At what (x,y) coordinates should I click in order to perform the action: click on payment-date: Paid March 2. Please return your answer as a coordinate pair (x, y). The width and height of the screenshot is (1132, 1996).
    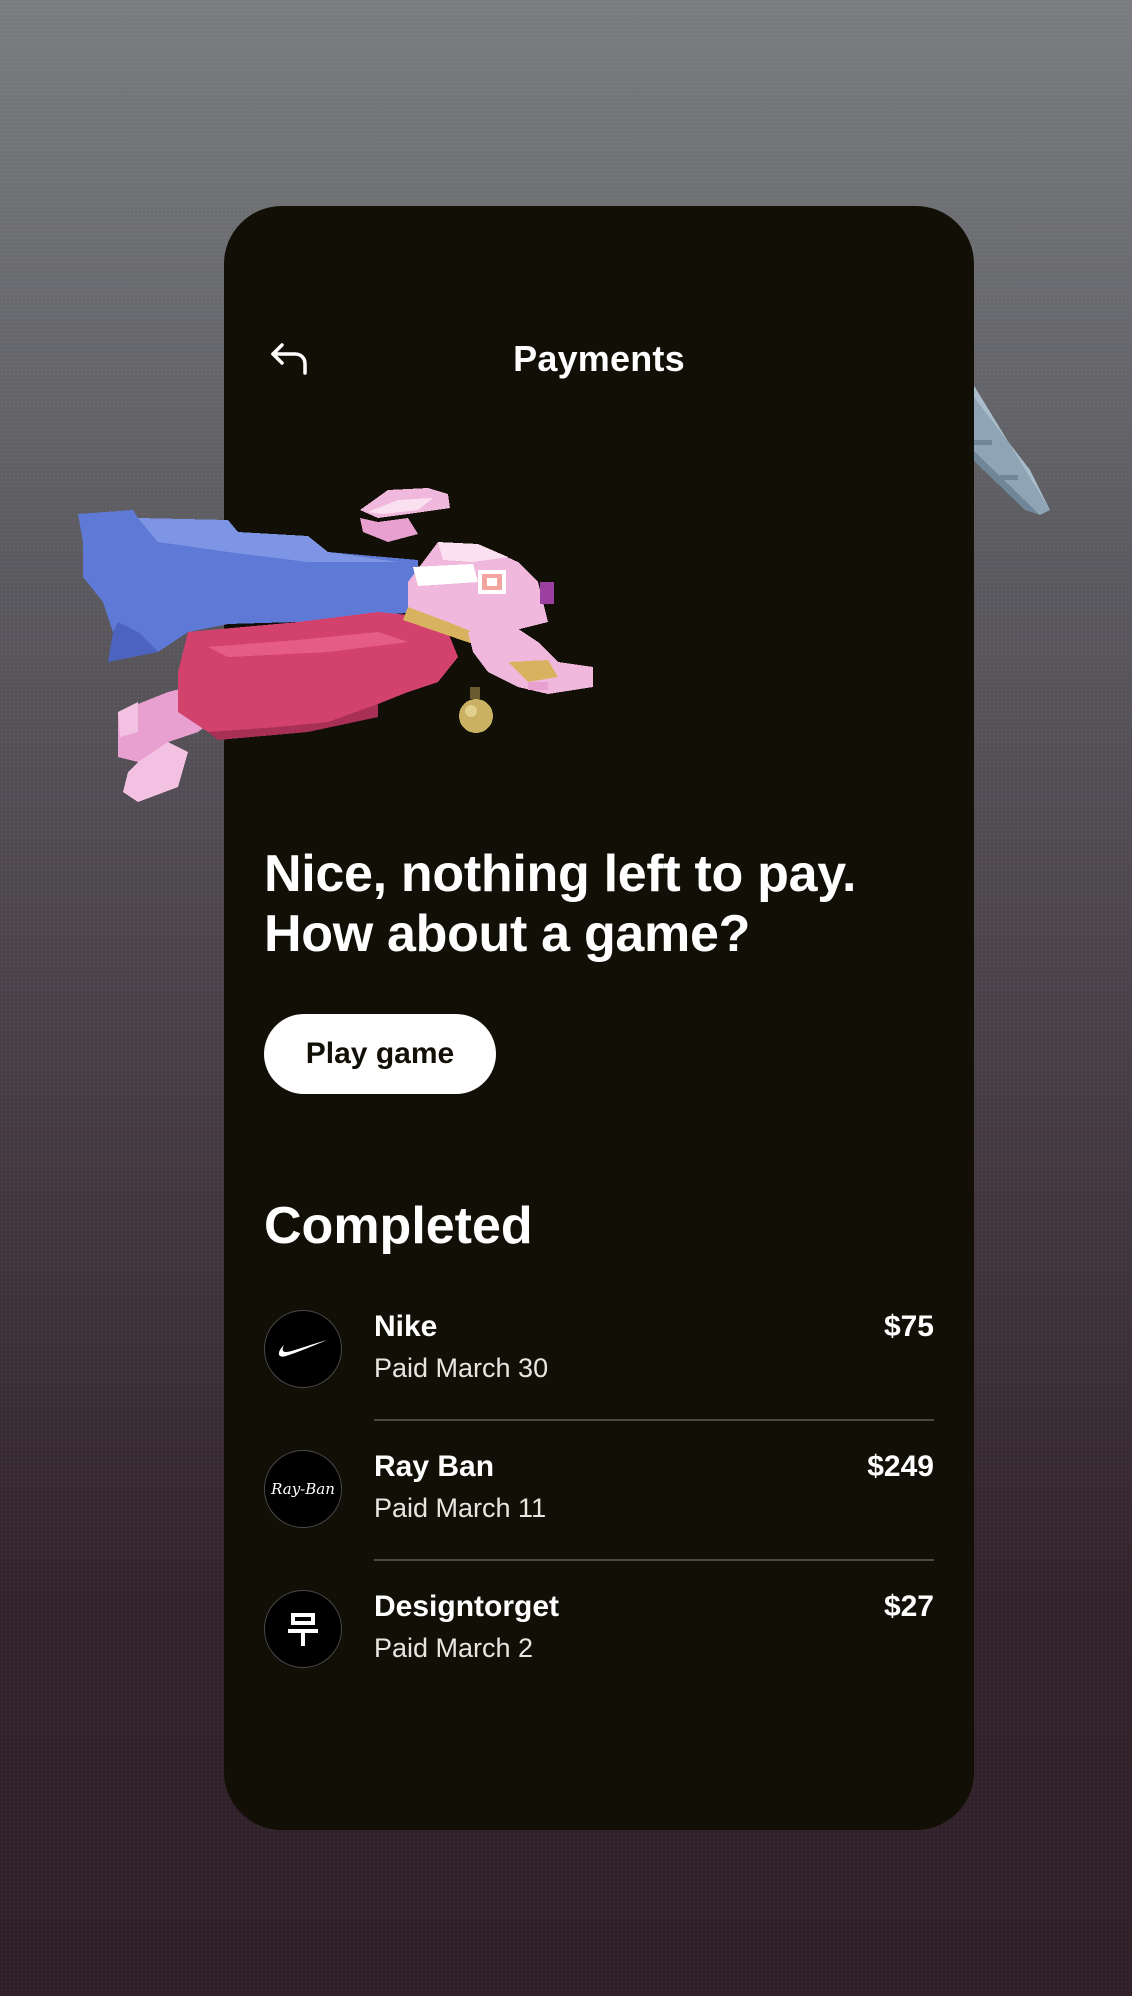
    Looking at the image, I should click on (454, 1648).